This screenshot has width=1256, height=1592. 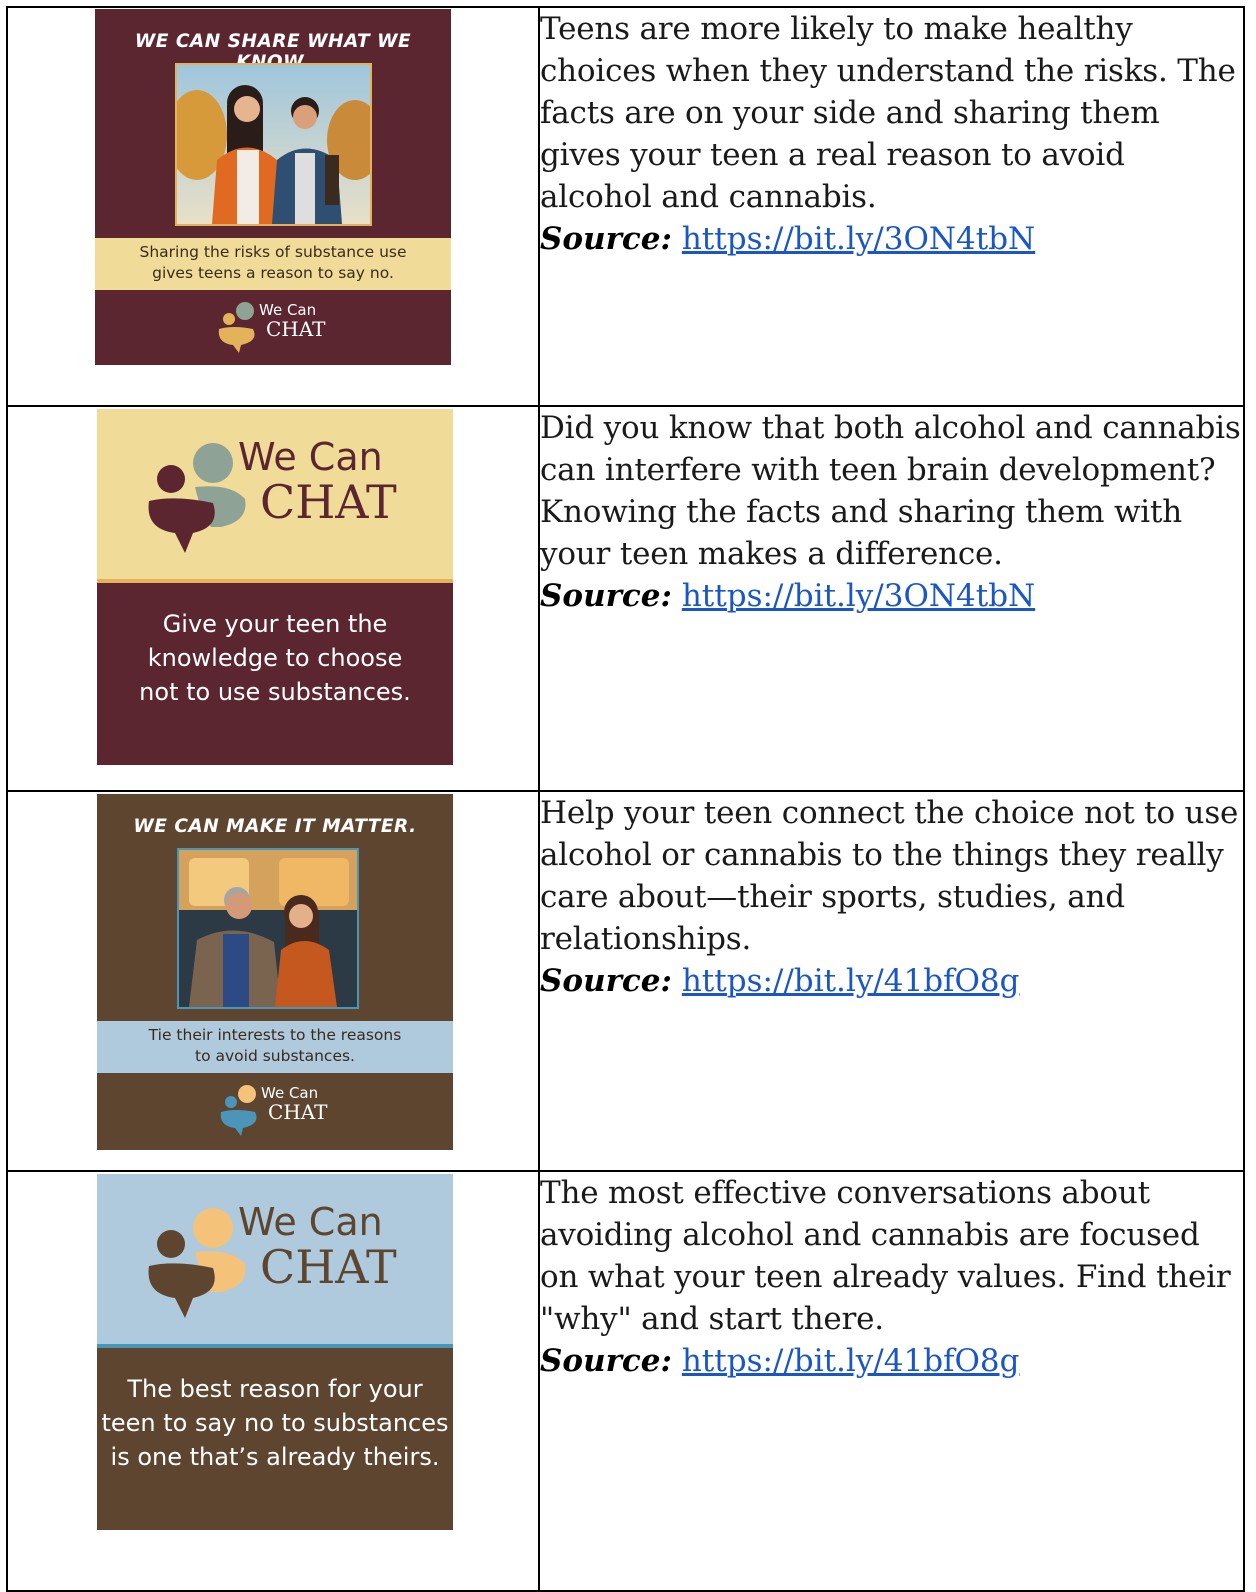 I want to click on message-line: The best reason for your, so click(x=275, y=1389).